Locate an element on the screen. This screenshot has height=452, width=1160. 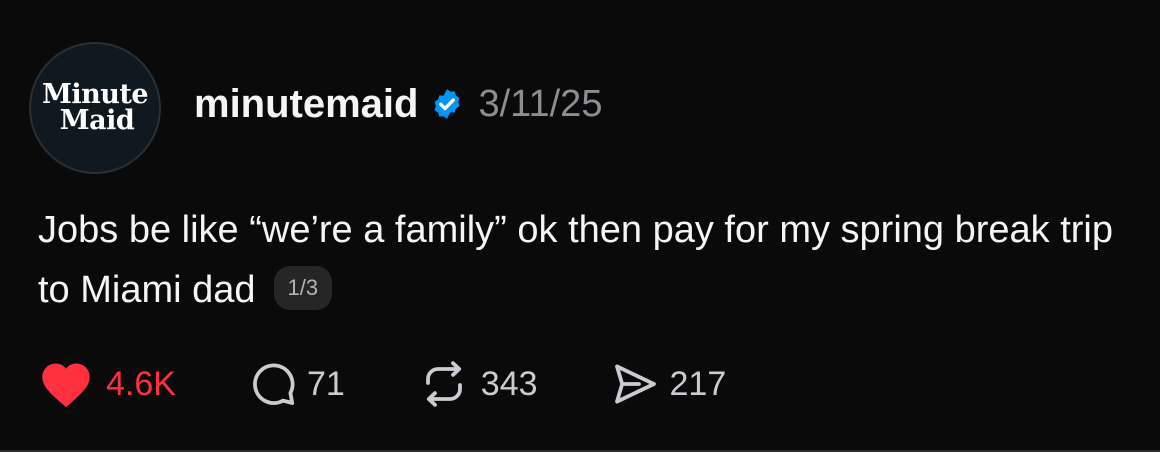
comment-bubble-icon is located at coordinates (273, 384).